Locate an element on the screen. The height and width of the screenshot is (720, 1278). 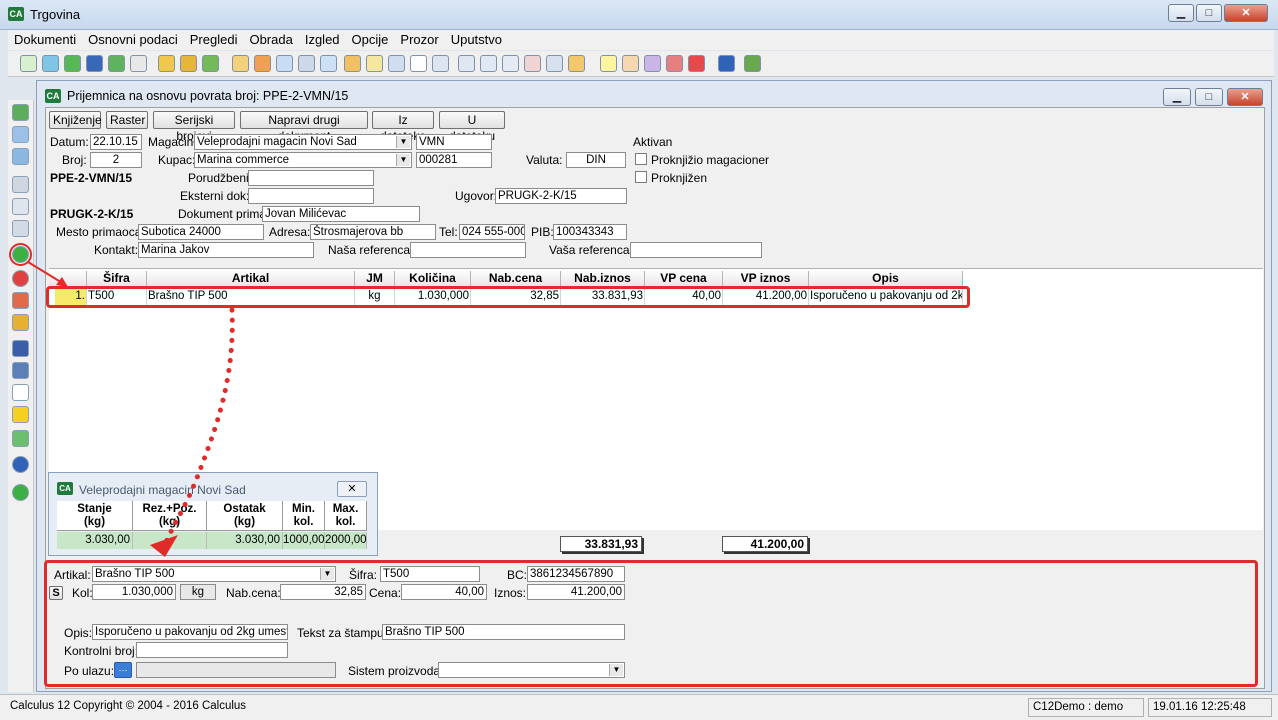
printer-icon is located at coordinates (20, 184).